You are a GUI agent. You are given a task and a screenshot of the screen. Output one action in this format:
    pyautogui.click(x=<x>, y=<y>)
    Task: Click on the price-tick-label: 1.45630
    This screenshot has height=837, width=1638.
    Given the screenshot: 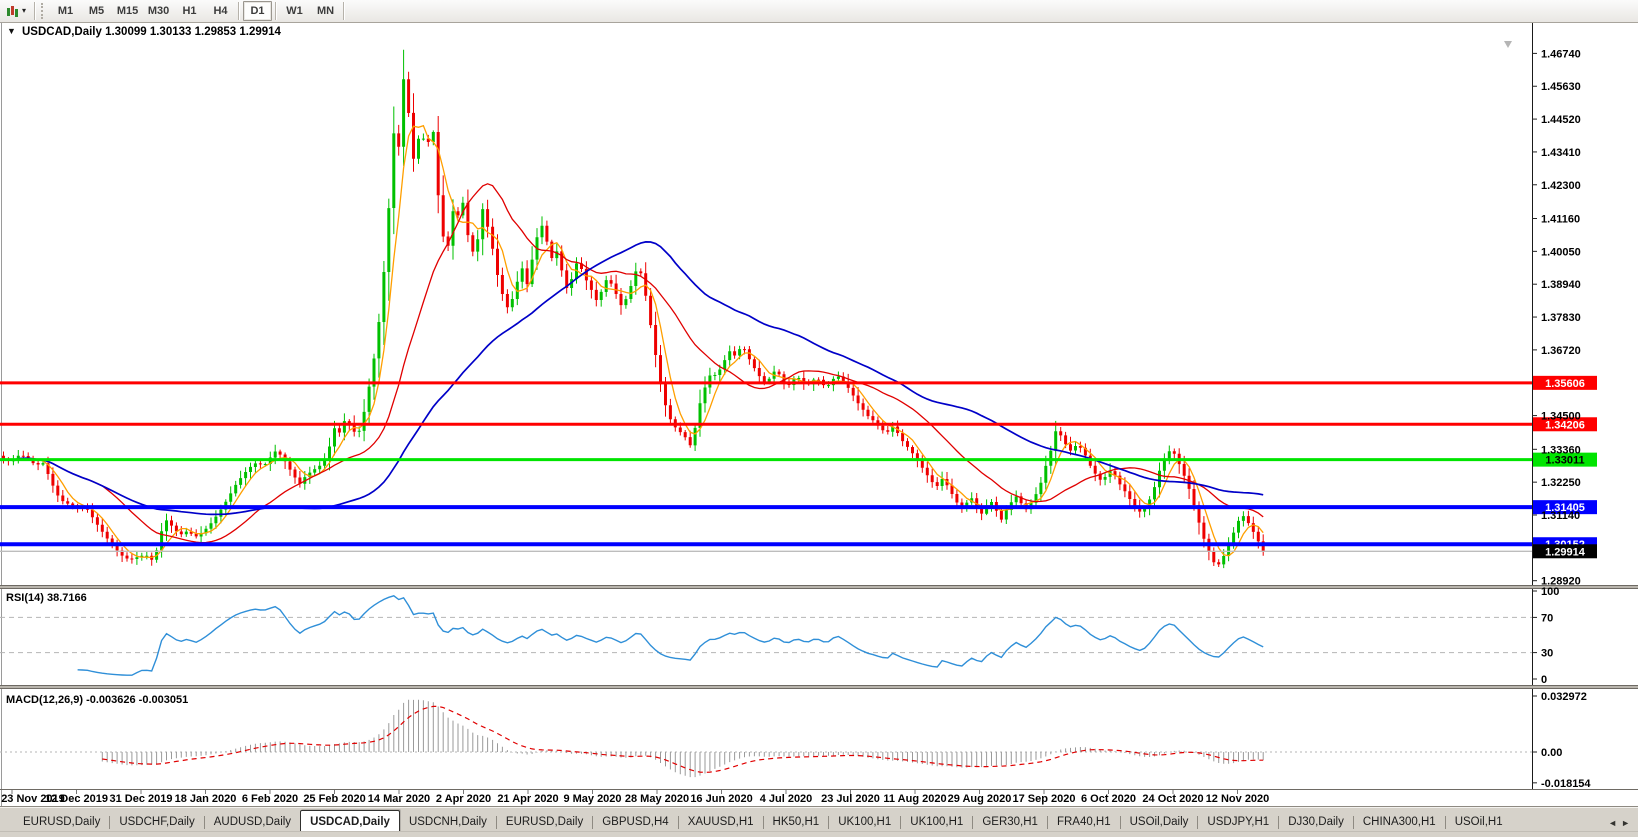 What is the action you would take?
    pyautogui.click(x=1561, y=87)
    